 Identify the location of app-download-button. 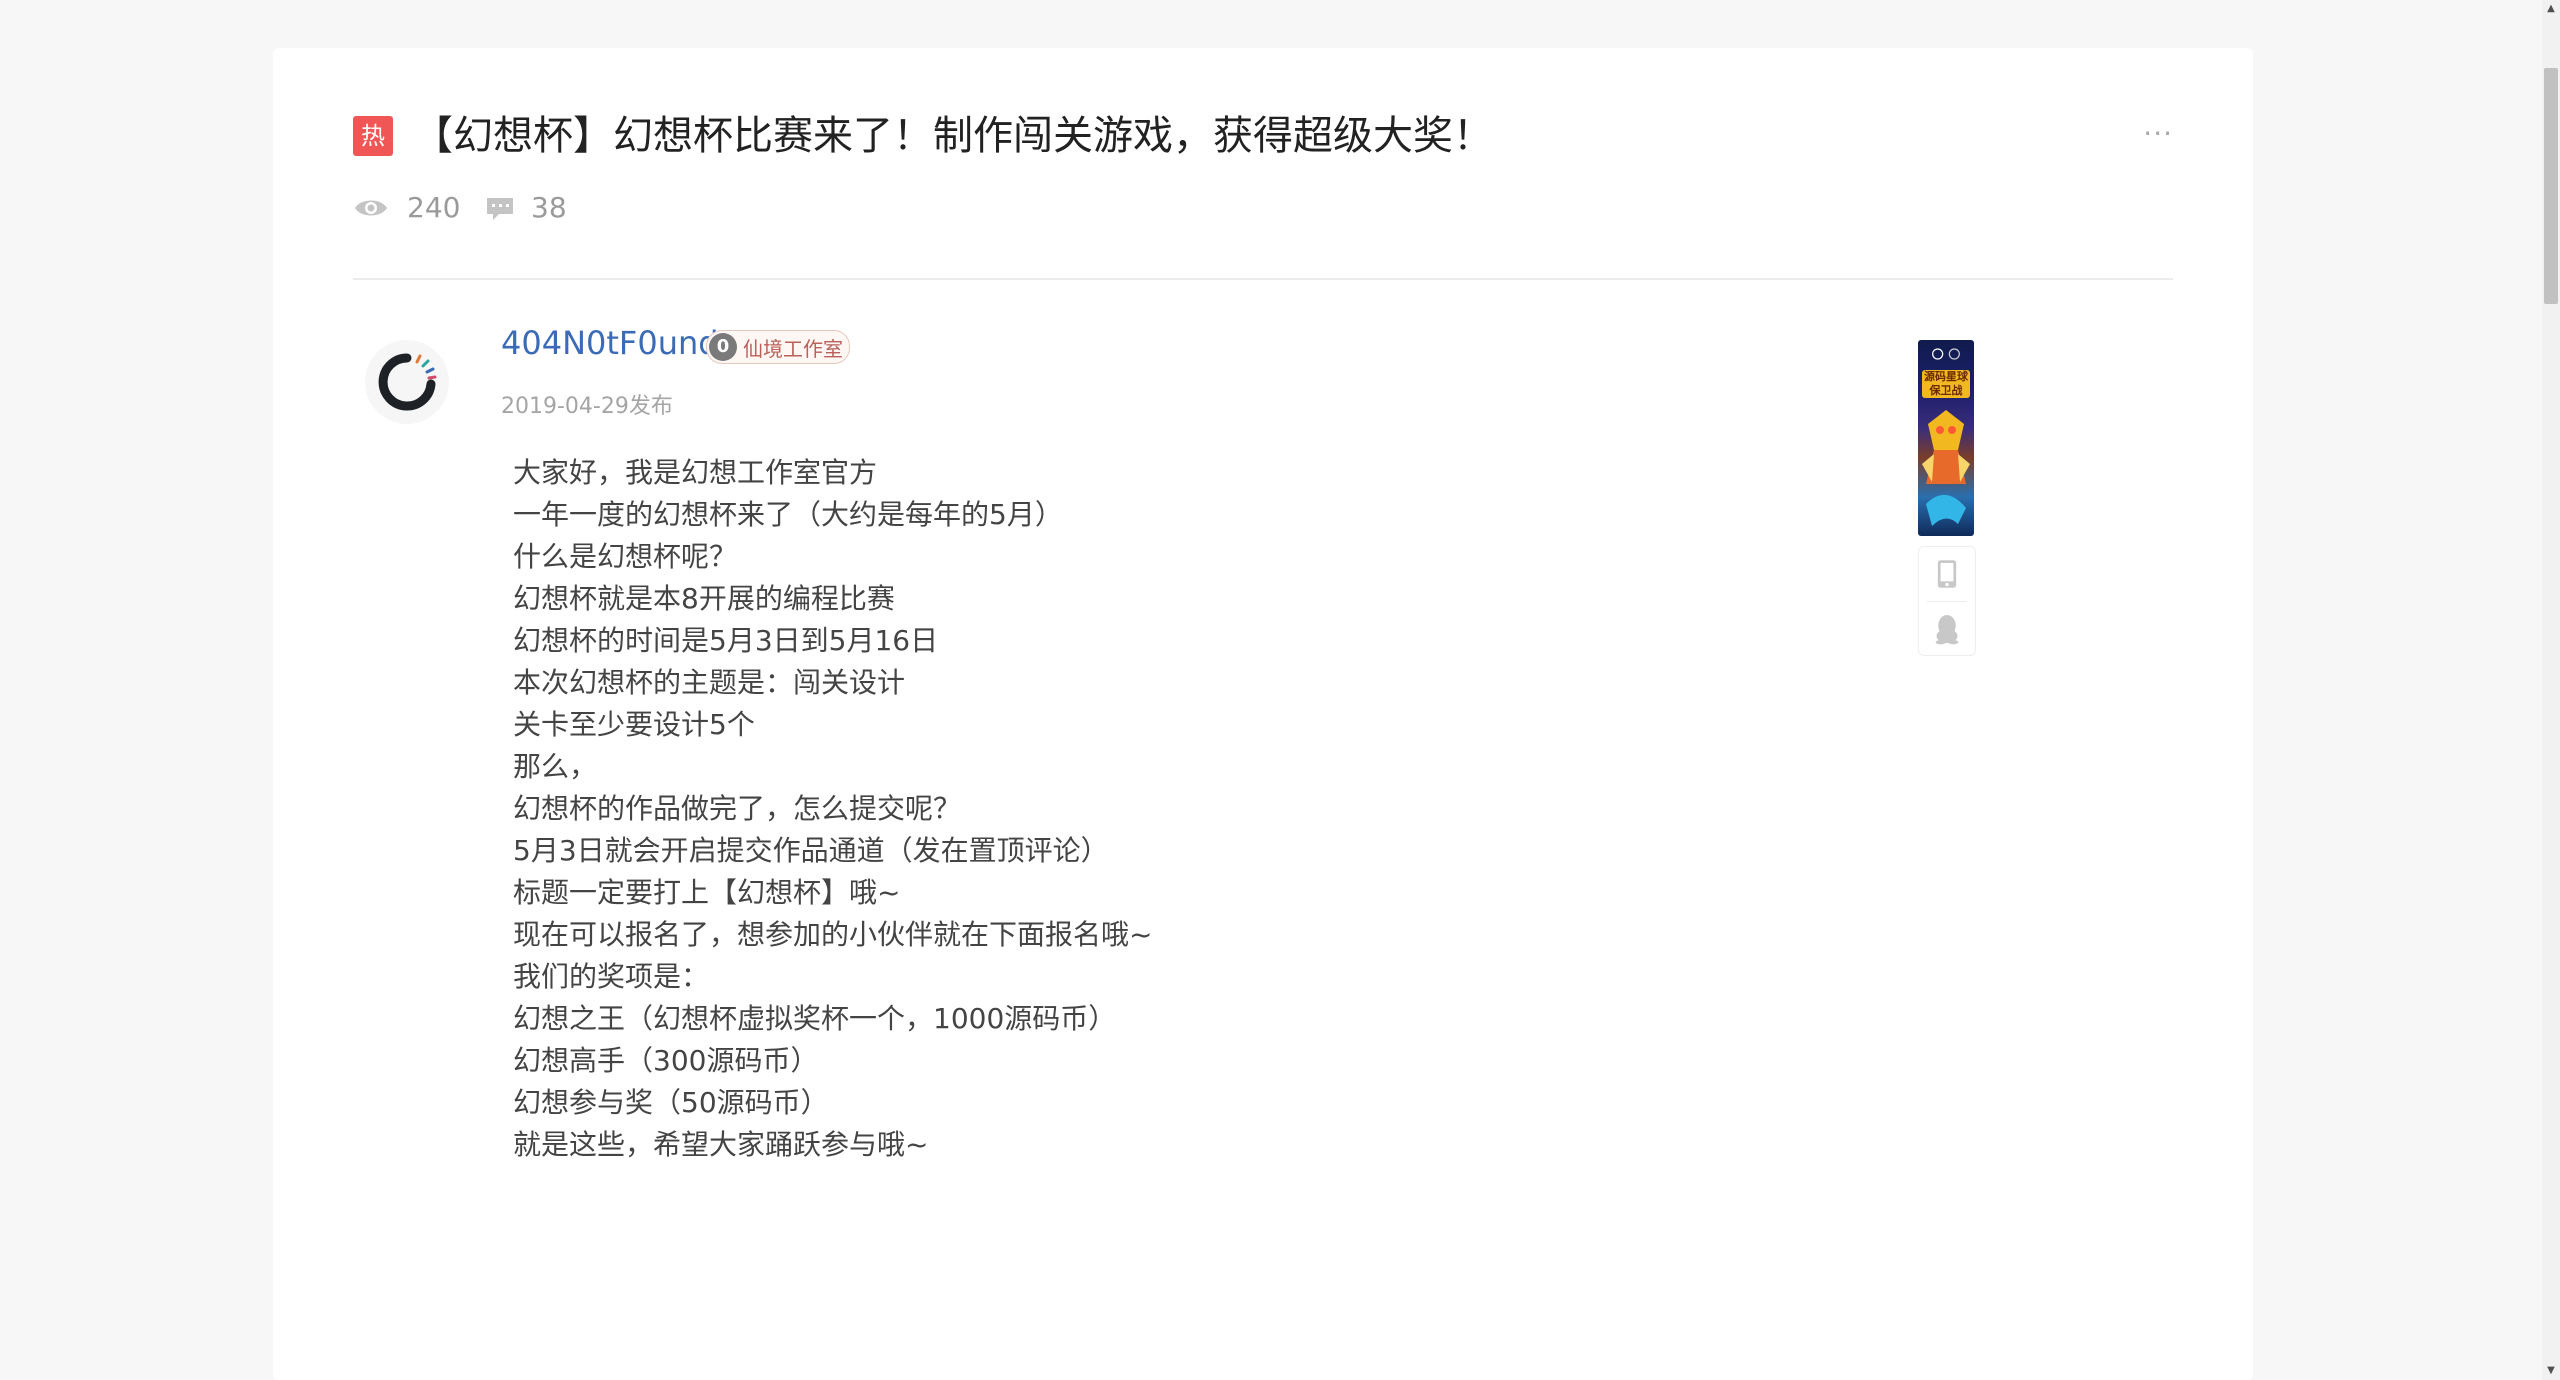
(1947, 574).